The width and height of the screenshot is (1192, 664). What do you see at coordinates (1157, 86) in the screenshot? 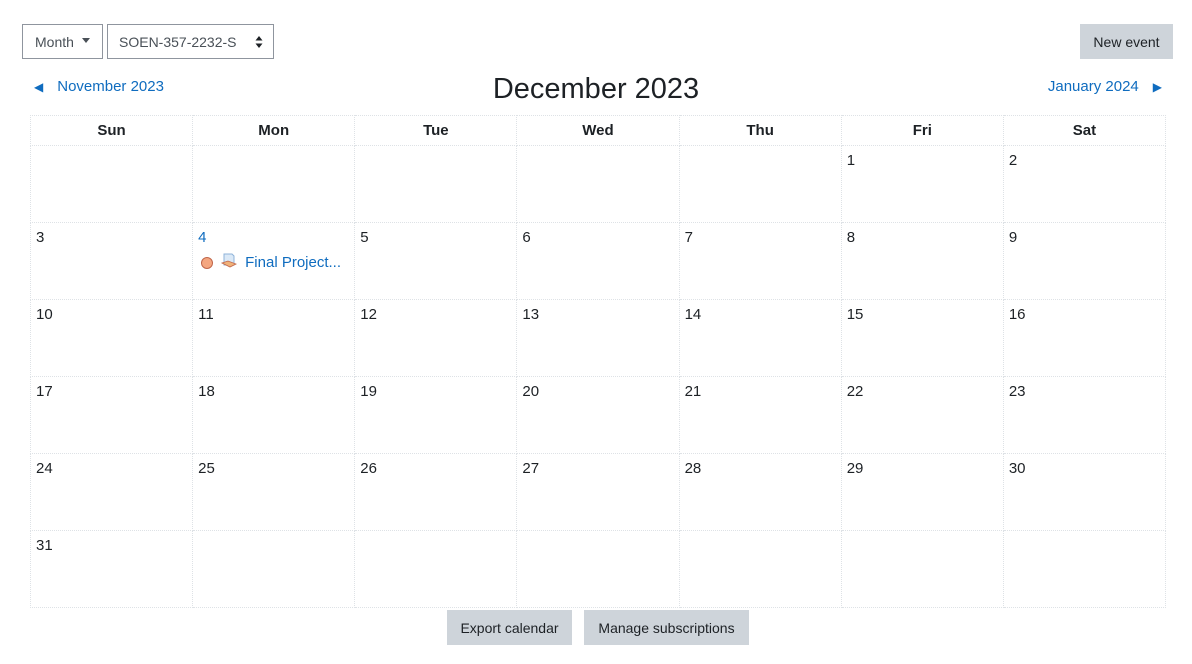
I see `arrow-right-icon: ▶` at bounding box center [1157, 86].